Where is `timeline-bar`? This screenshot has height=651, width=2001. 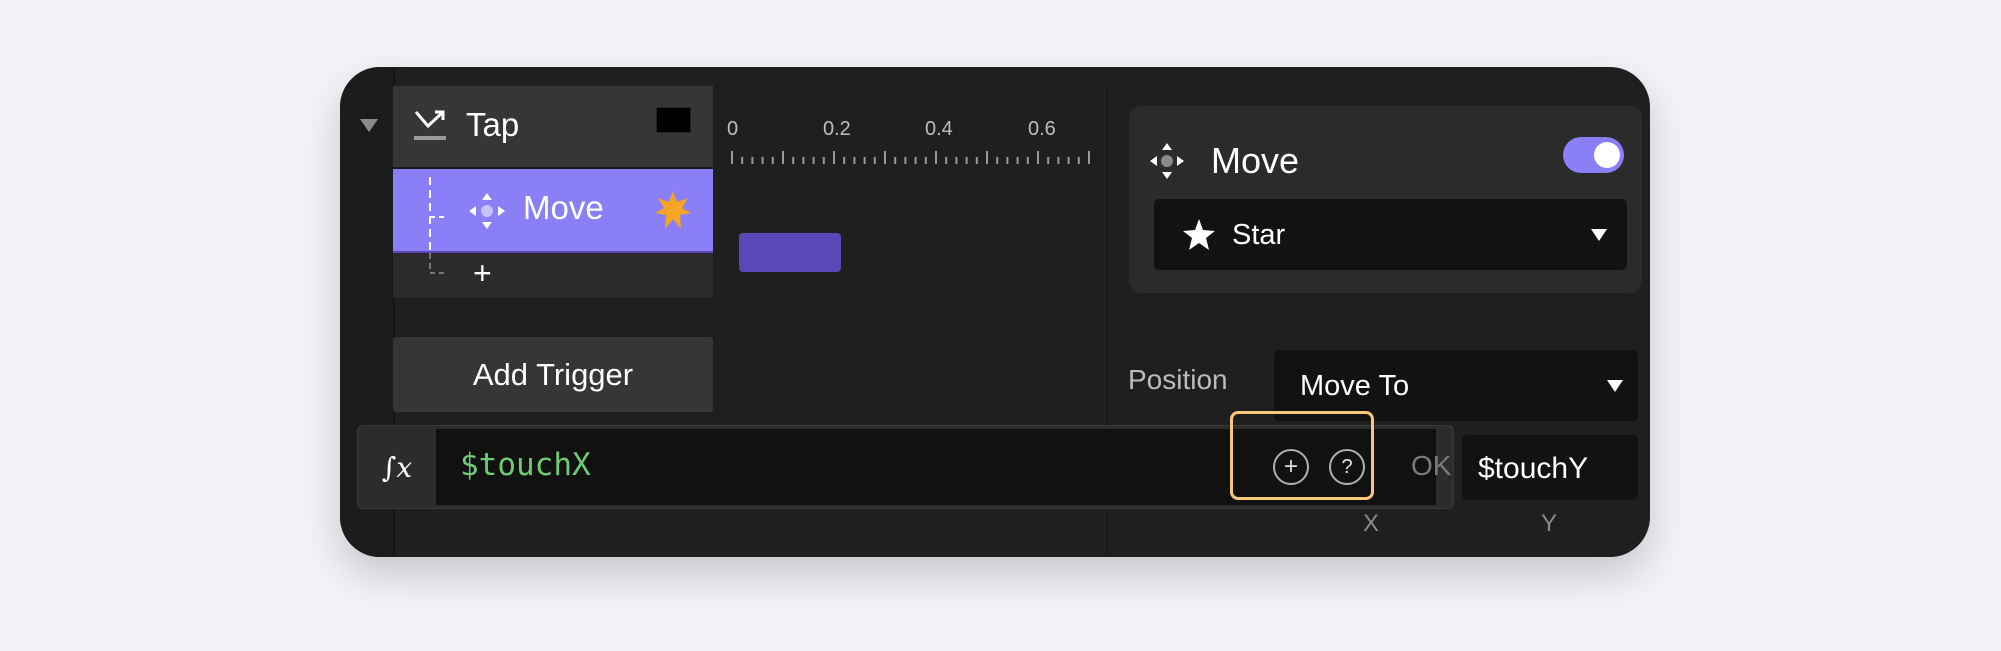 timeline-bar is located at coordinates (790, 252).